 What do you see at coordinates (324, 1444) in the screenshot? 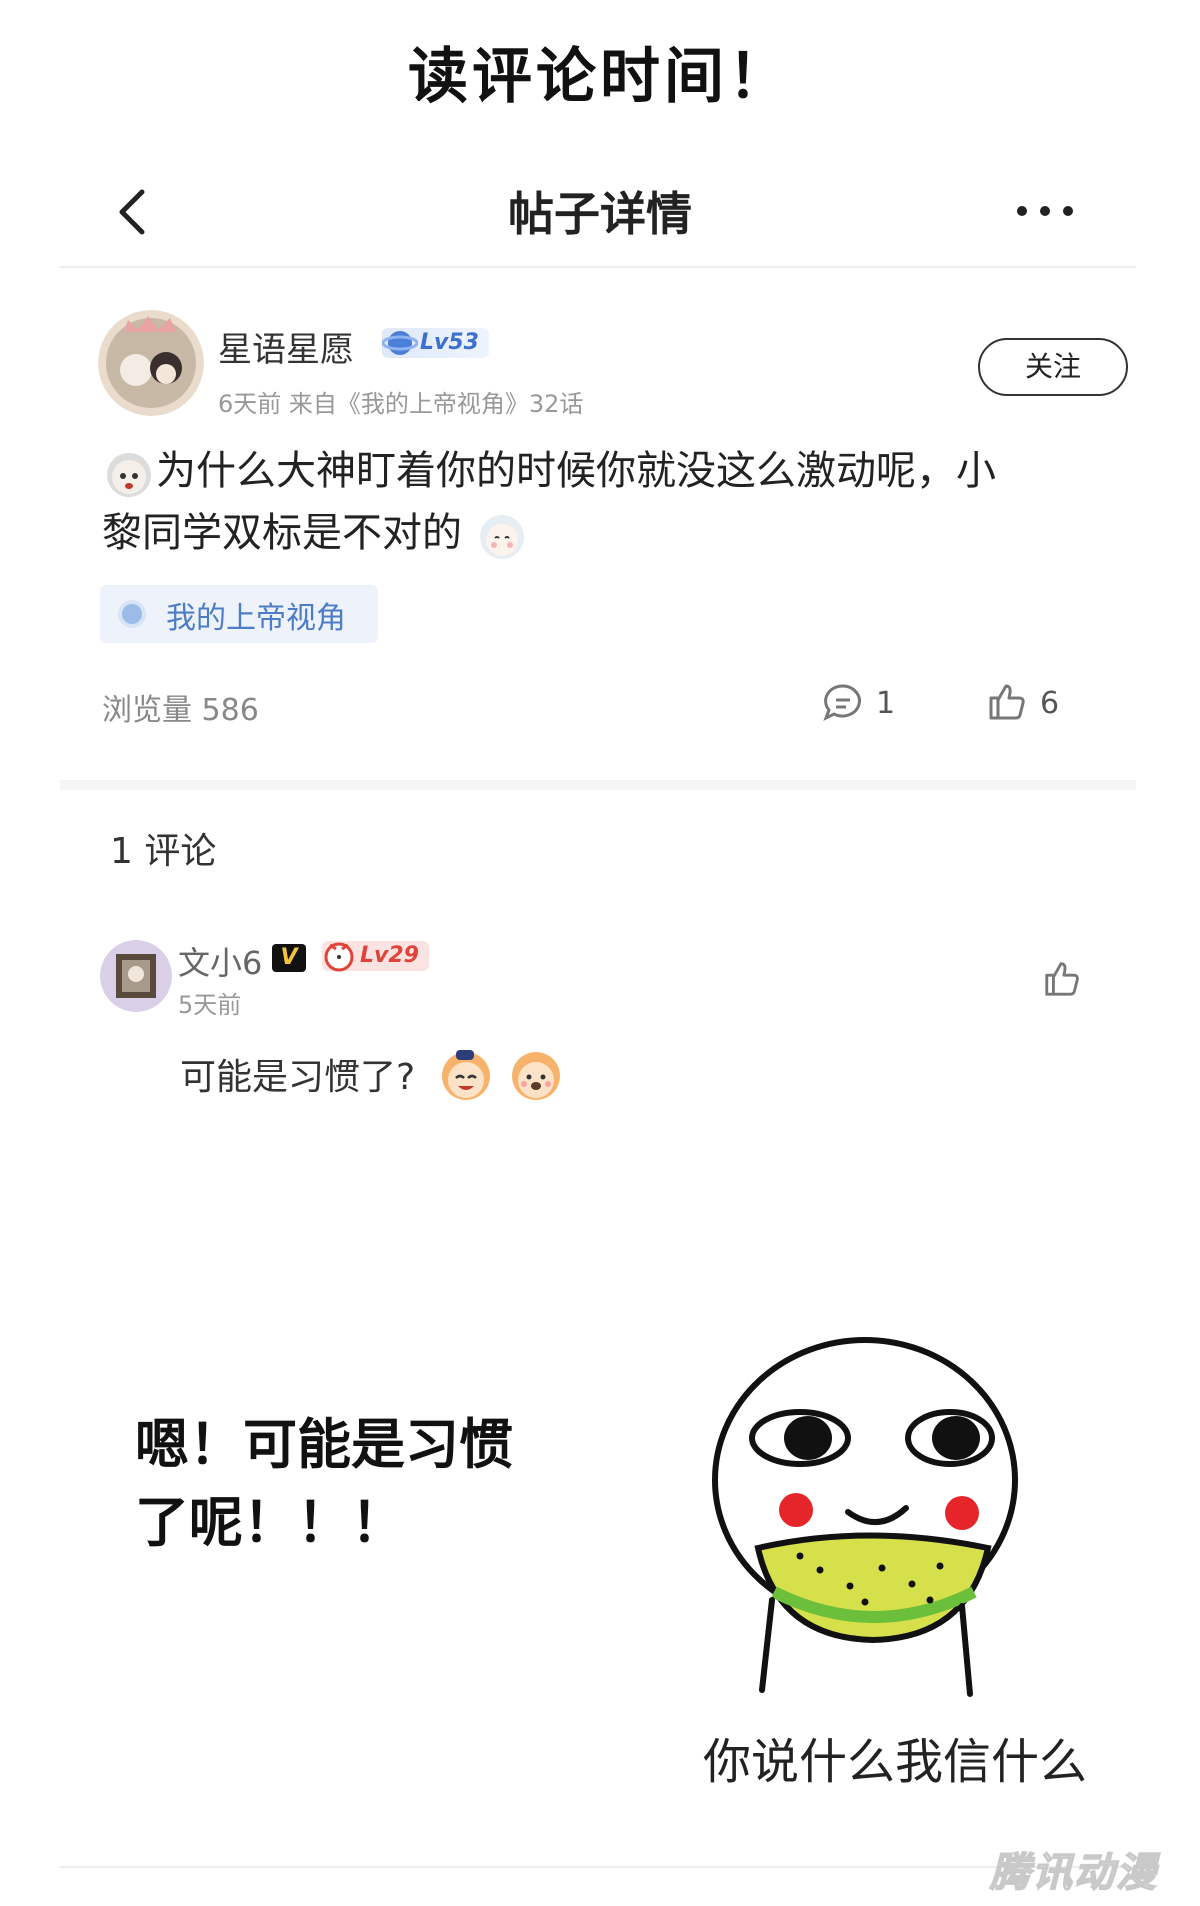
I see `meme-line1: 嗯！可能是习惯` at bounding box center [324, 1444].